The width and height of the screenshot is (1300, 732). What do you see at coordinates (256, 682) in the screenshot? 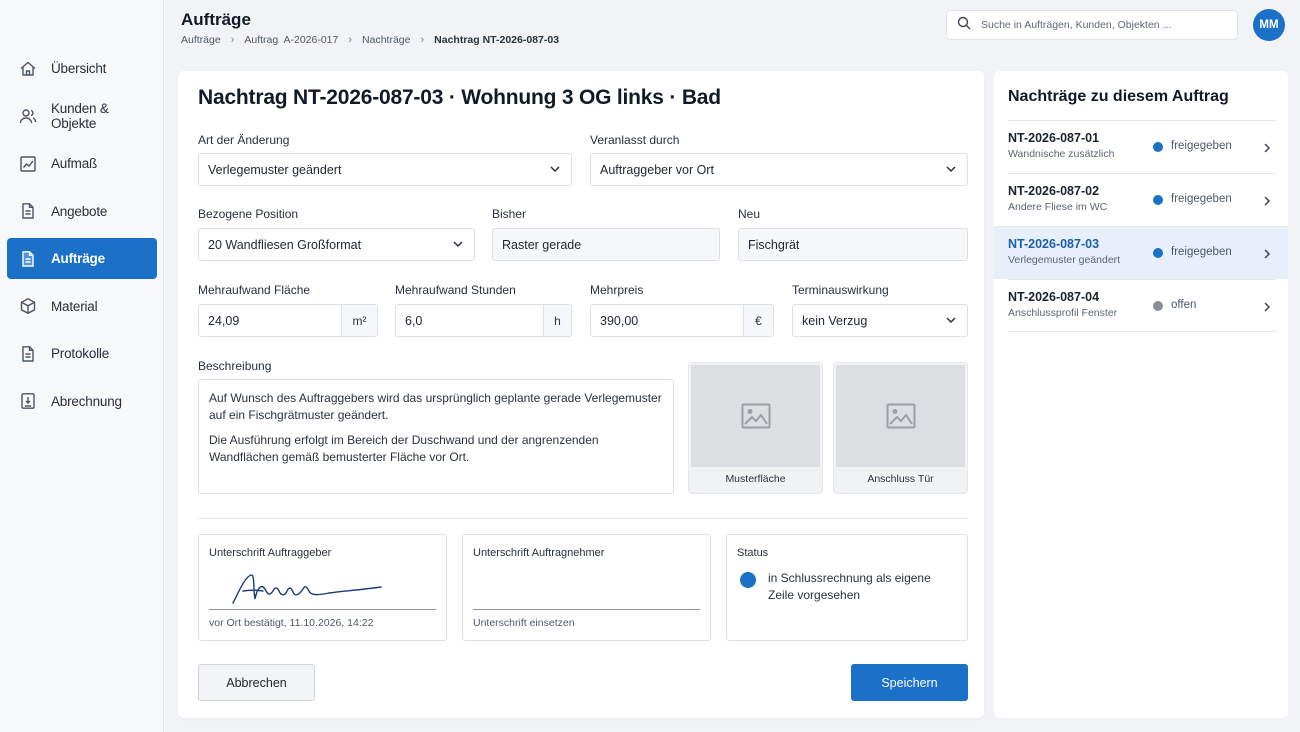
I see `cancel-button: Abbrechen` at bounding box center [256, 682].